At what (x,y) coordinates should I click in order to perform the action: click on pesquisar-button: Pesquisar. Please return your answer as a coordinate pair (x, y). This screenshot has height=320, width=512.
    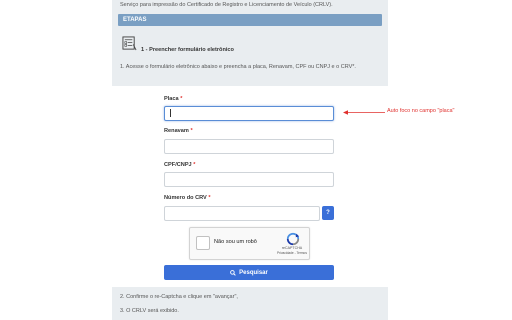
    Looking at the image, I should click on (249, 272).